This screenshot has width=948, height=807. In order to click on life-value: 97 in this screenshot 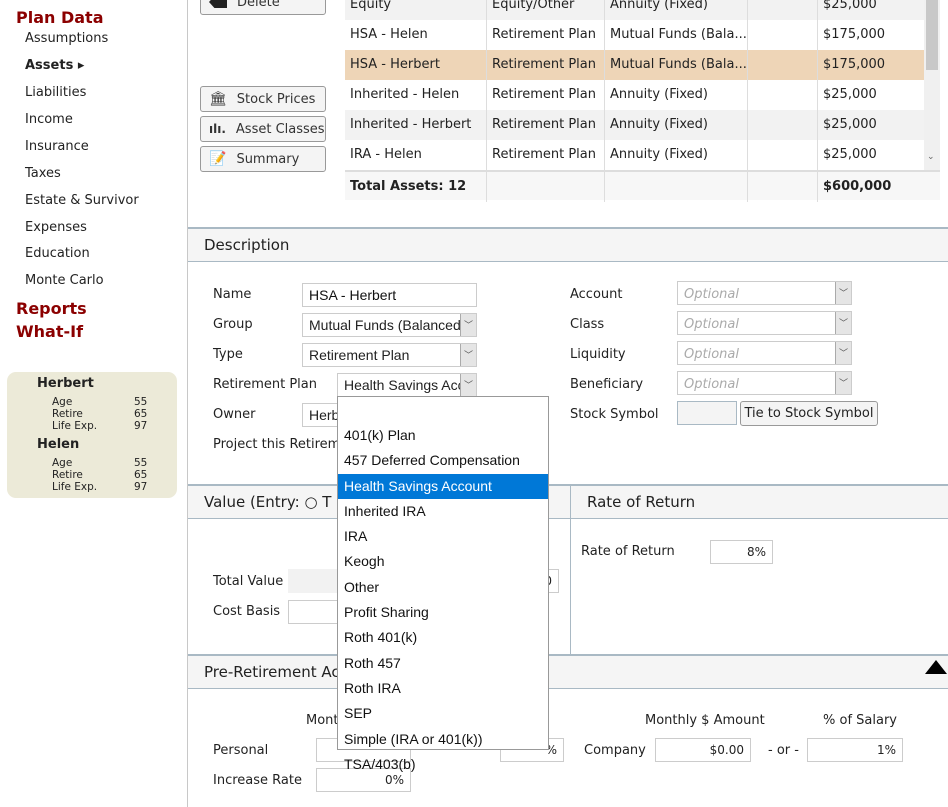, I will do `click(141, 487)`.